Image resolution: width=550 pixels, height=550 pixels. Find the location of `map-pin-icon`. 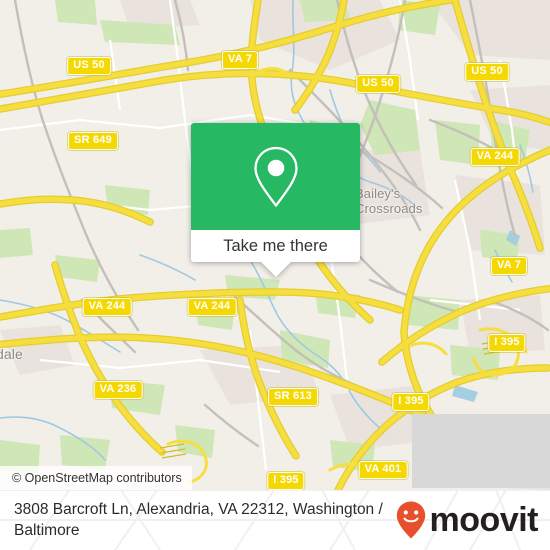

map-pin-icon is located at coordinates (275, 176).